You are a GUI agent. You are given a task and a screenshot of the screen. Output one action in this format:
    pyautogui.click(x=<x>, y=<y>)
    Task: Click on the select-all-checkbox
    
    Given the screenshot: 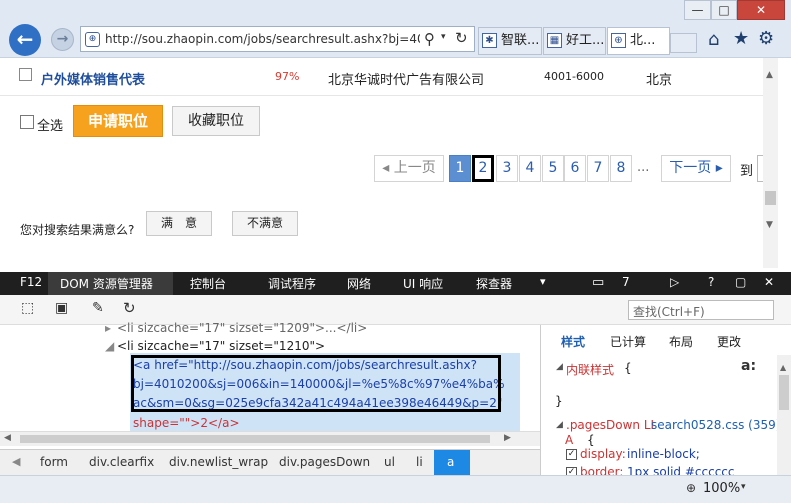 What is the action you would take?
    pyautogui.click(x=27, y=122)
    